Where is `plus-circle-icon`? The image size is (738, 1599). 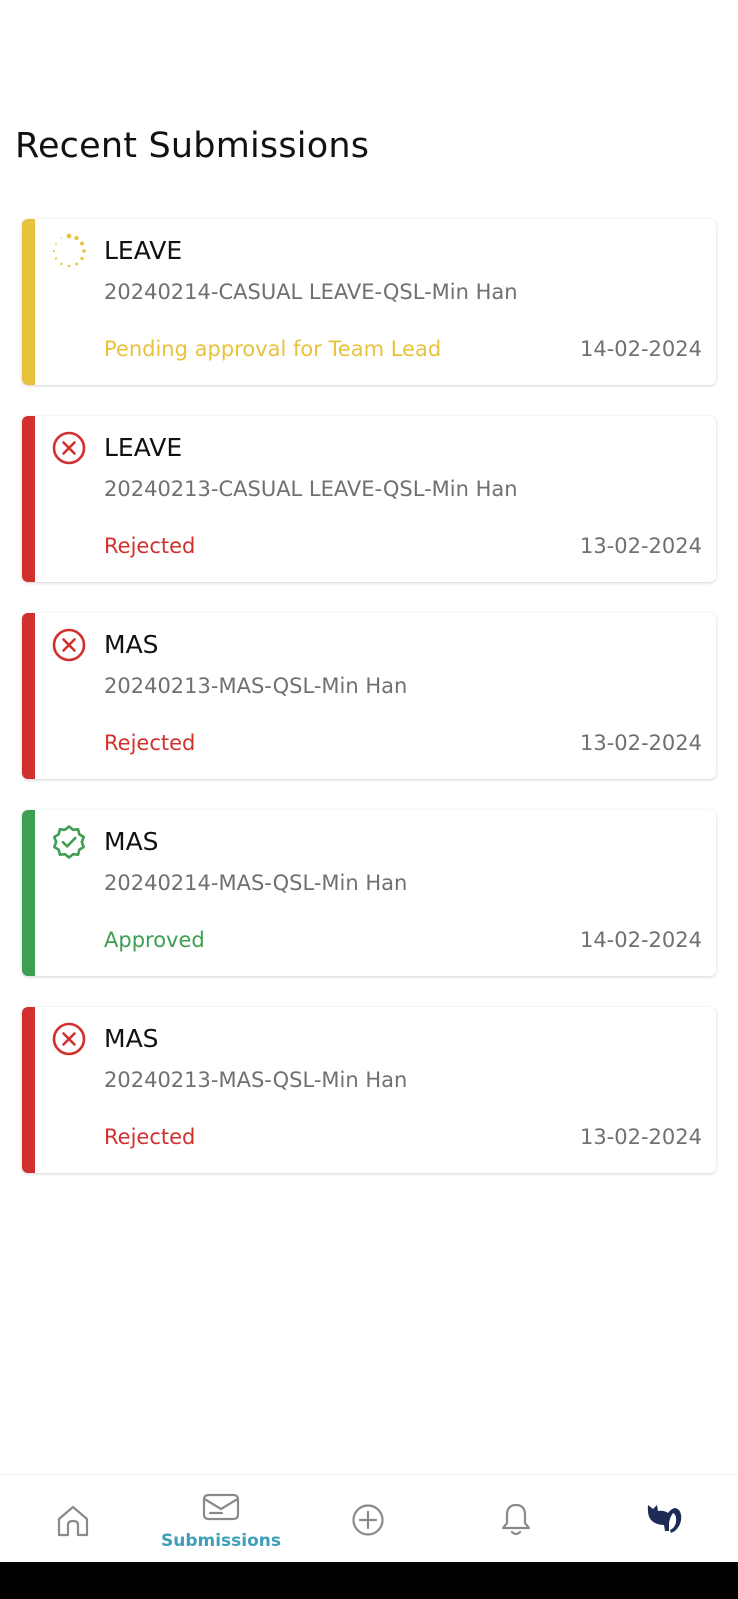
plus-circle-icon is located at coordinates (368, 1520).